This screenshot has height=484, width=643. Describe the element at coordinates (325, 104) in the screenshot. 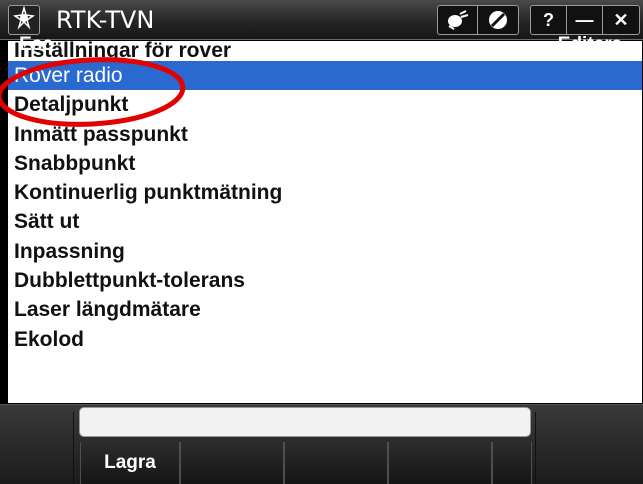

I see `list-item-detail-point: Detaljpunkt` at that location.